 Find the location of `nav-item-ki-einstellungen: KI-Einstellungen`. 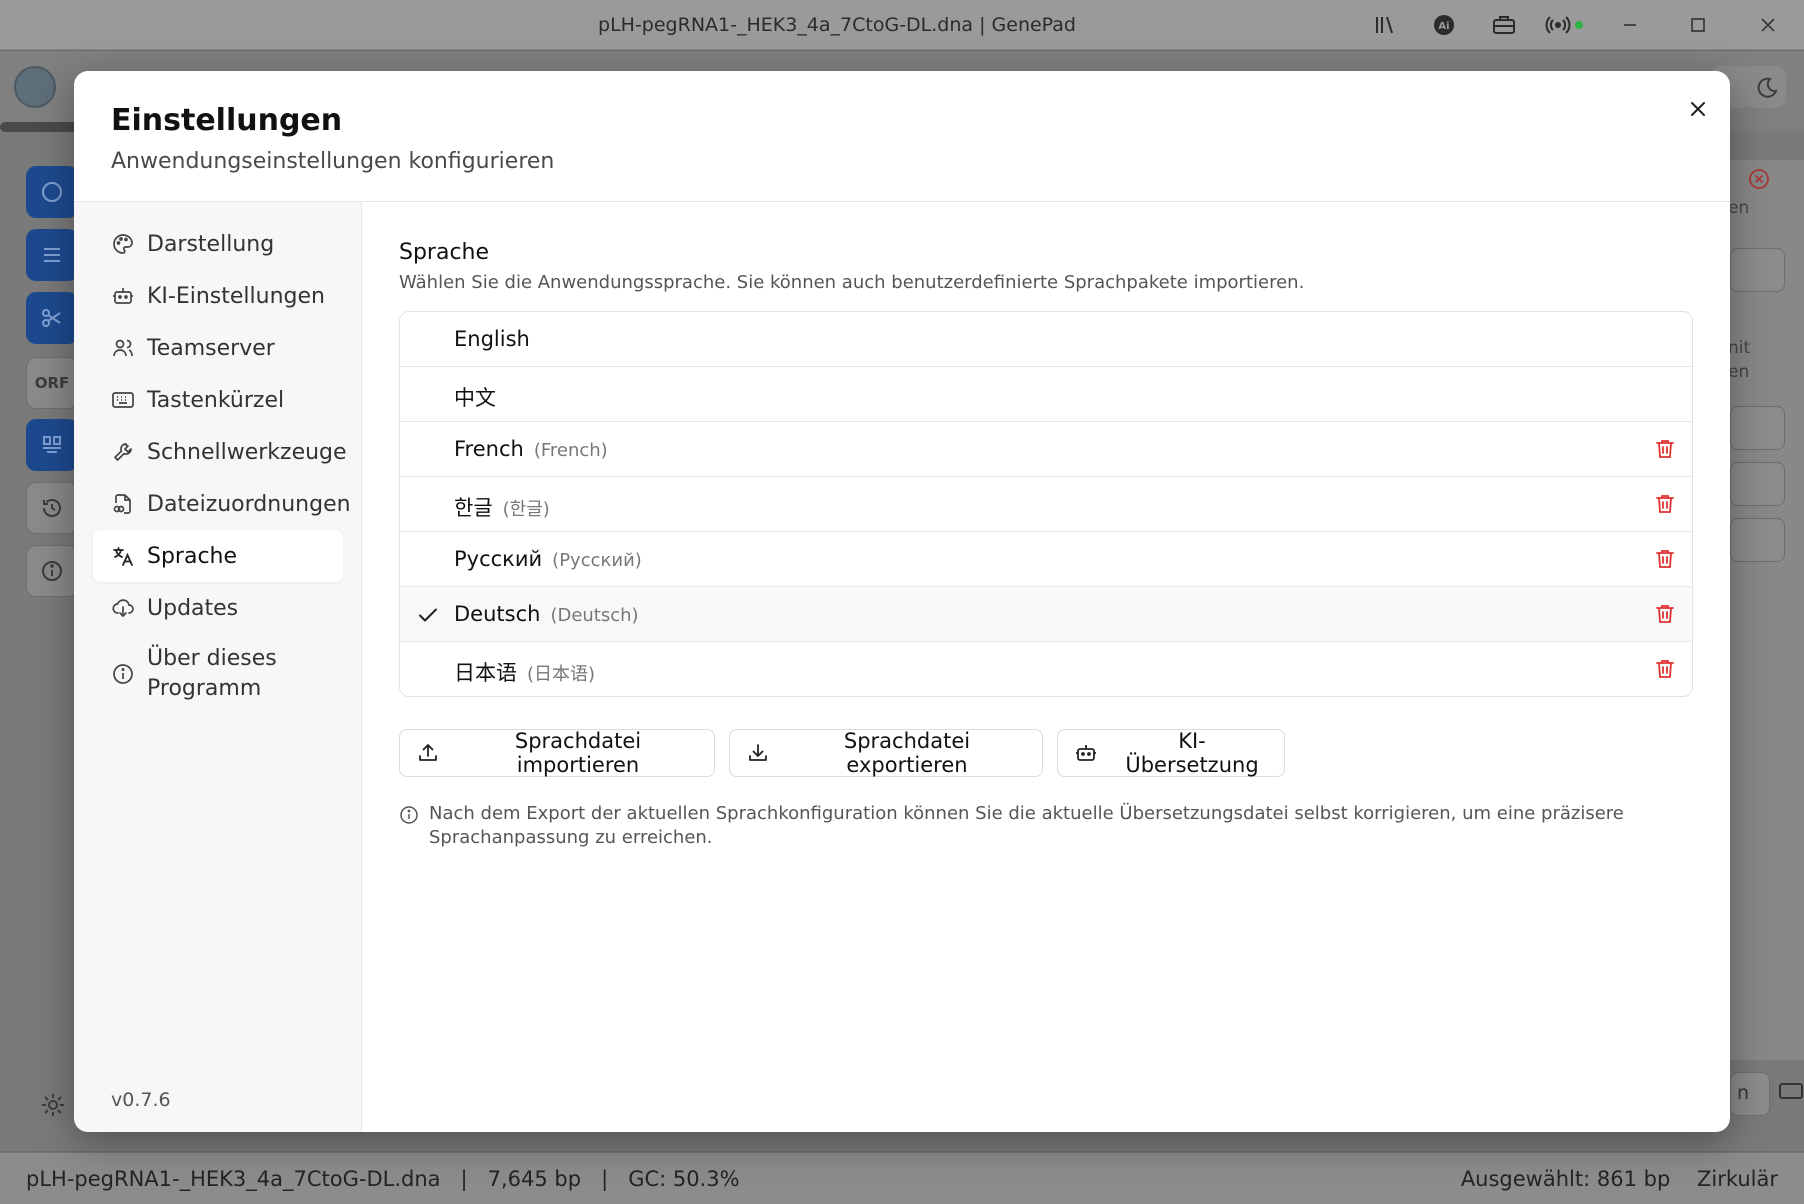

nav-item-ki-einstellungen: KI-Einstellungen is located at coordinates (218, 296).